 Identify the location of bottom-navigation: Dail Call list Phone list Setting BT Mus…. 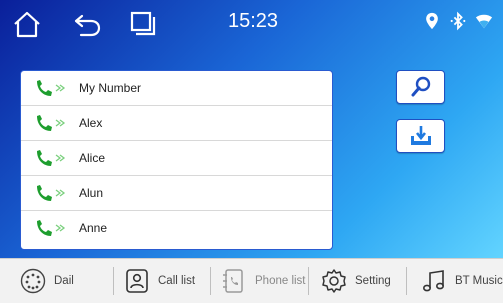
(251, 280).